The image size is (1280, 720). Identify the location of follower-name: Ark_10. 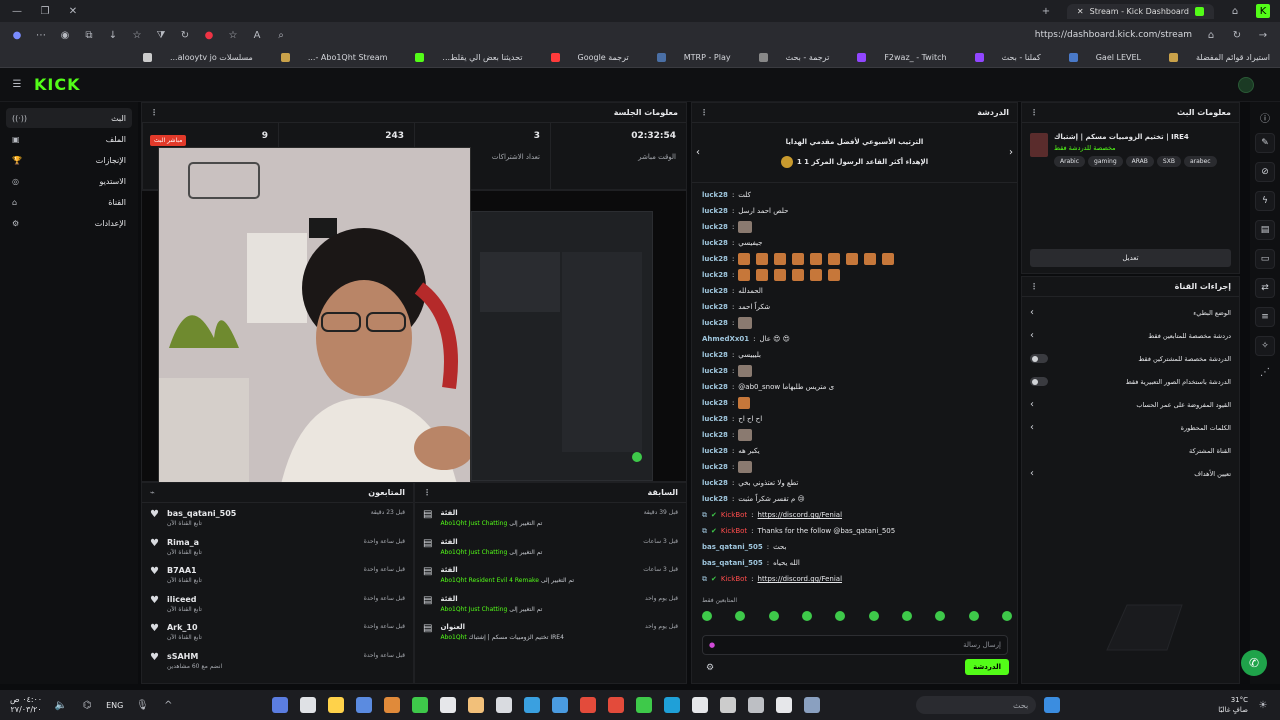
(184, 627).